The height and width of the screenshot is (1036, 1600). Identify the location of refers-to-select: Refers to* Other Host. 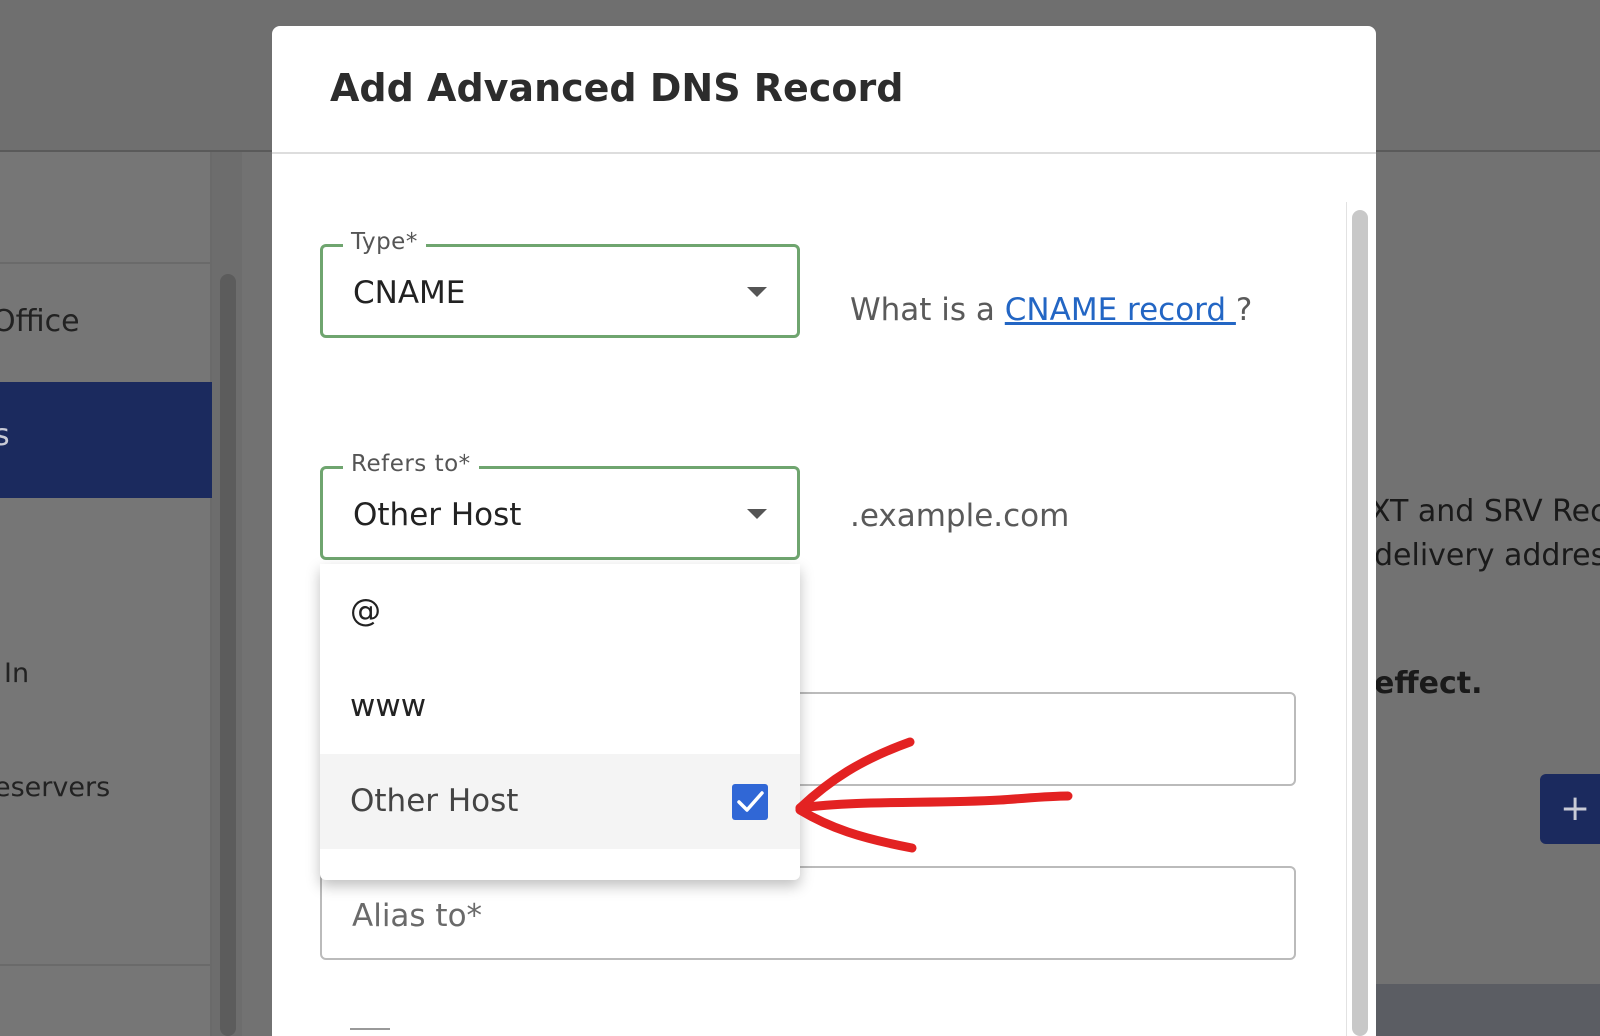
(560, 505).